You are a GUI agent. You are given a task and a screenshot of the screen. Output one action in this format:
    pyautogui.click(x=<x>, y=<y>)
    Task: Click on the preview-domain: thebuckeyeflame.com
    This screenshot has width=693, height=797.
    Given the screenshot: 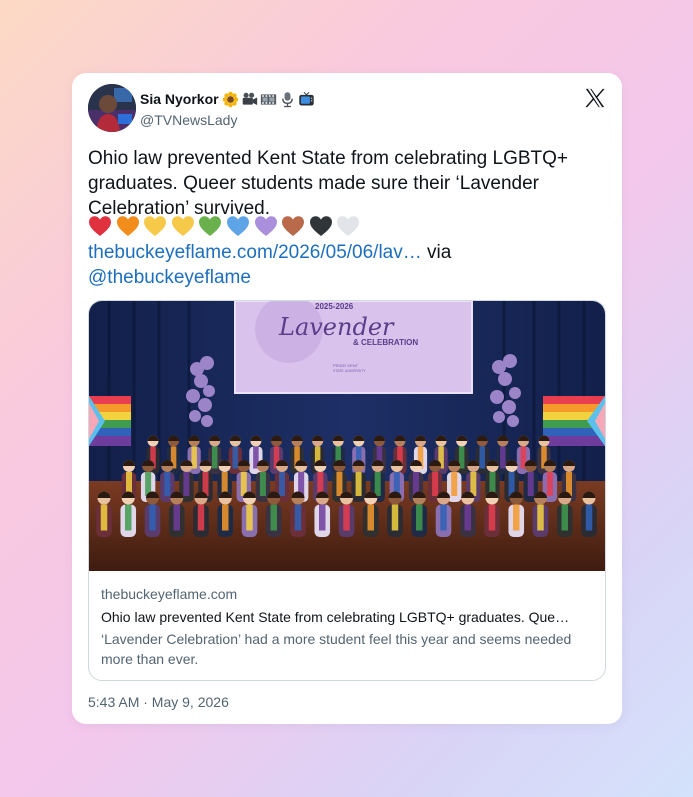 What is the action you would take?
    pyautogui.click(x=169, y=594)
    